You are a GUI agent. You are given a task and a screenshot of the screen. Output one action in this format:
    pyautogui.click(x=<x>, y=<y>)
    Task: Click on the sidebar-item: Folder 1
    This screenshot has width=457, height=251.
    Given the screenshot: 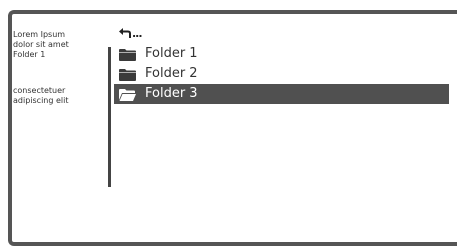 What is the action you would take?
    pyautogui.click(x=58, y=55)
    